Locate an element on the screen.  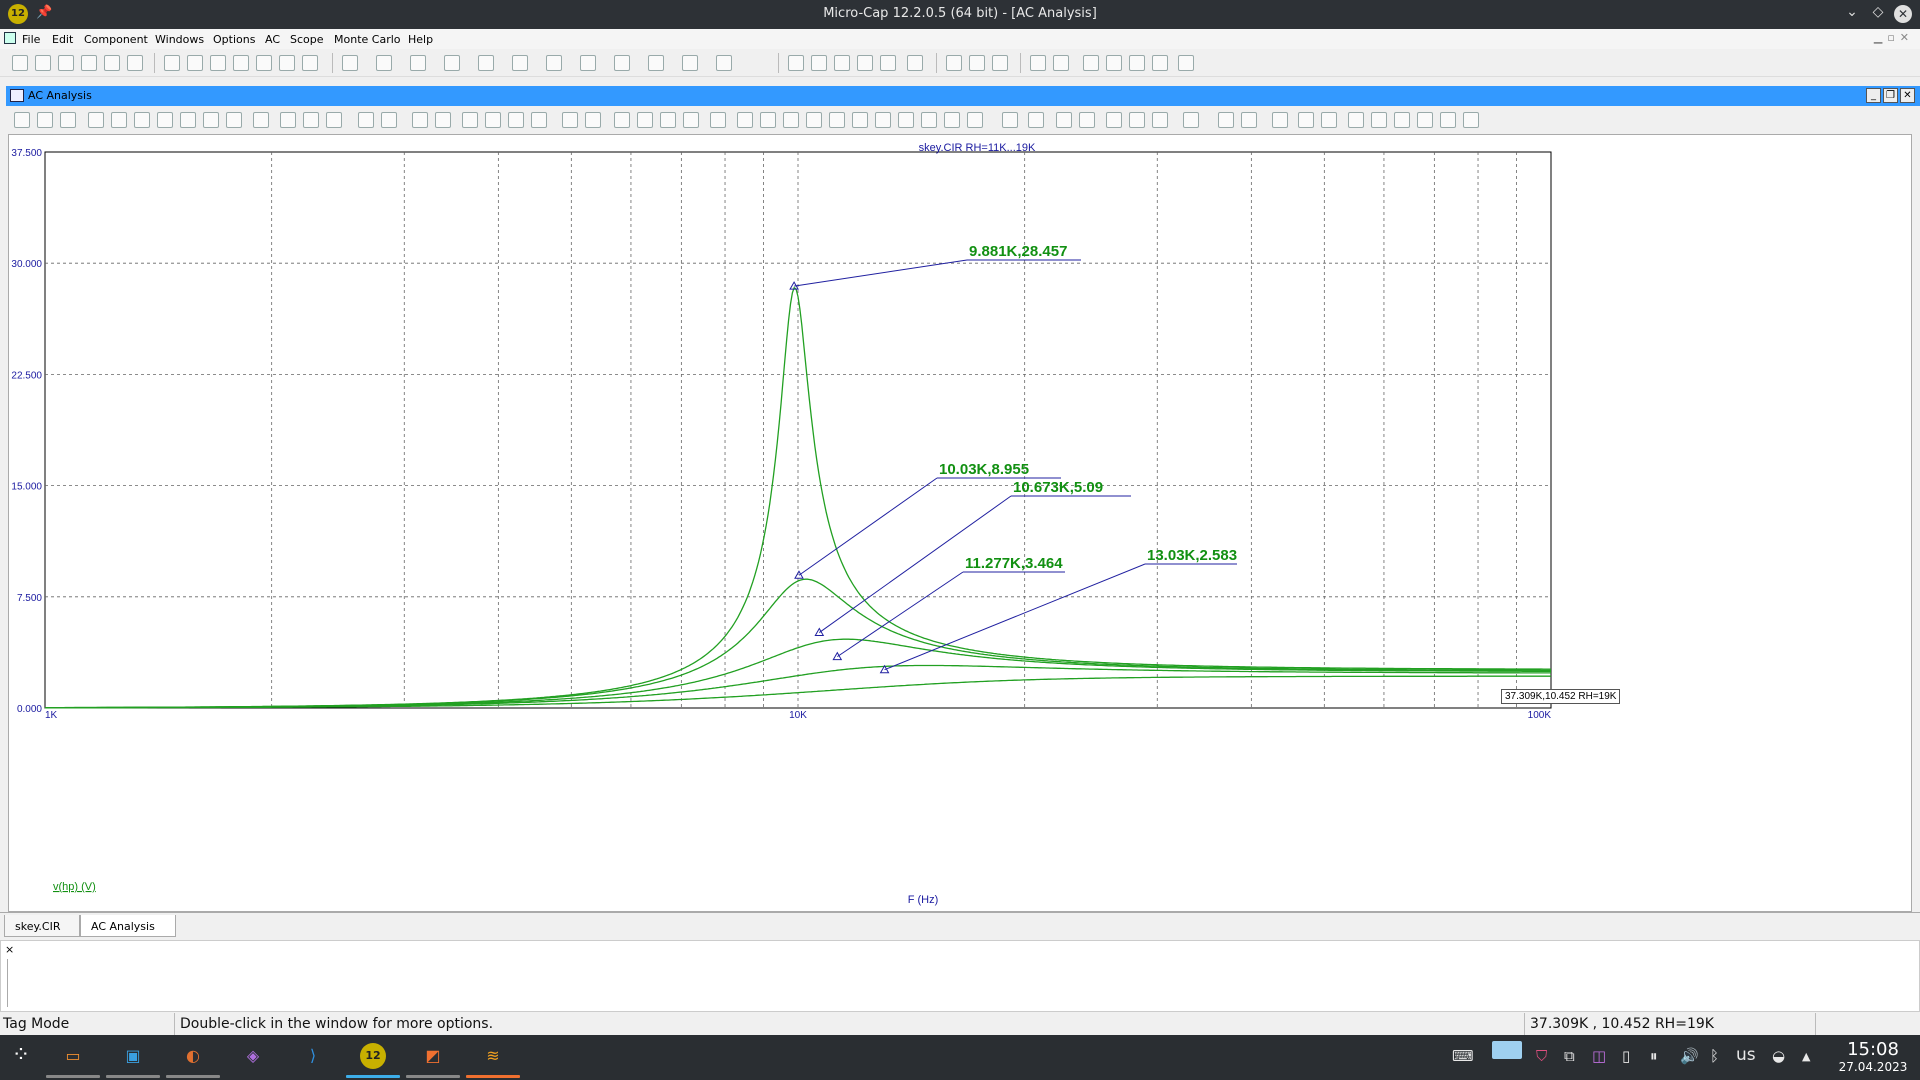
tool-j-icon is located at coordinates (443, 120).